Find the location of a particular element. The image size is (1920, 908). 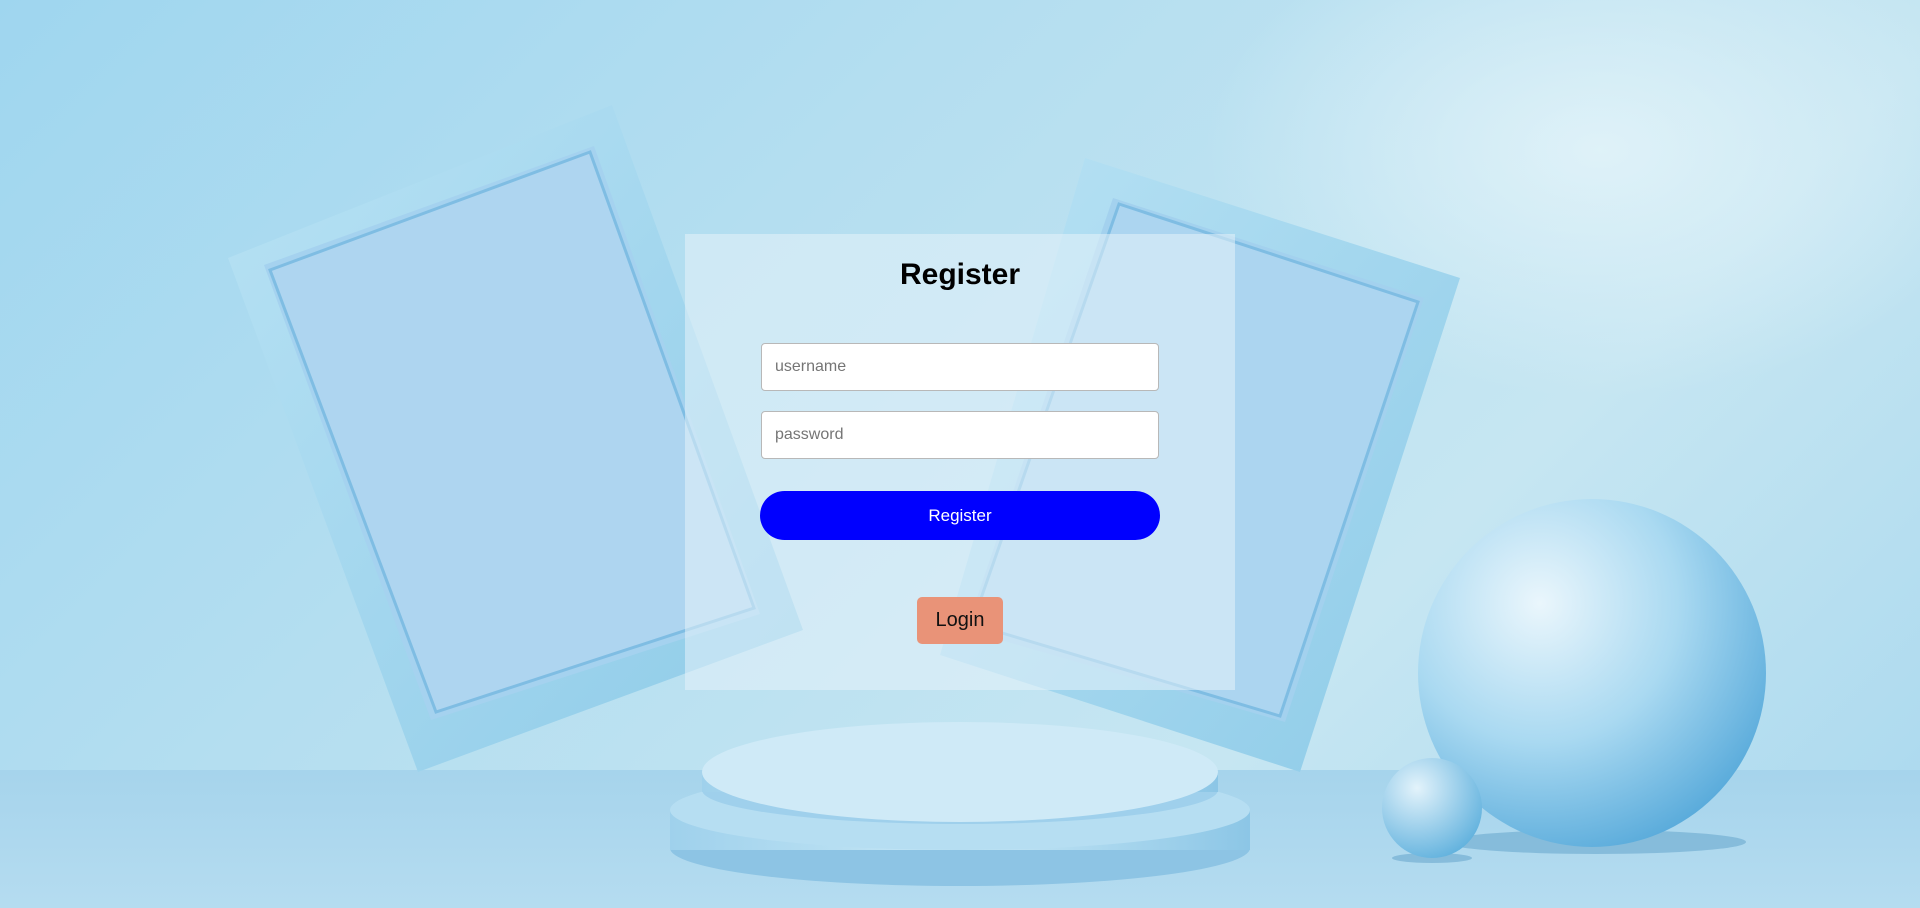

password-input is located at coordinates (960, 435).